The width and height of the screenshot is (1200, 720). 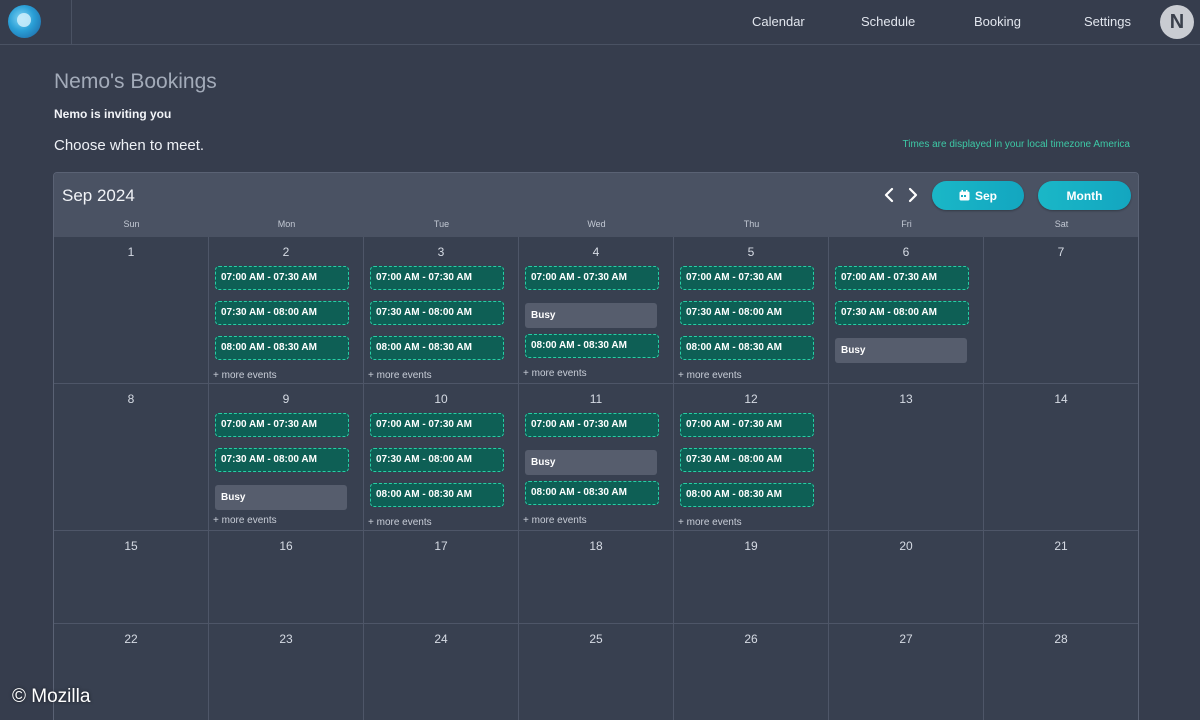 I want to click on nav-link-calendar: Calendar, so click(x=778, y=21).